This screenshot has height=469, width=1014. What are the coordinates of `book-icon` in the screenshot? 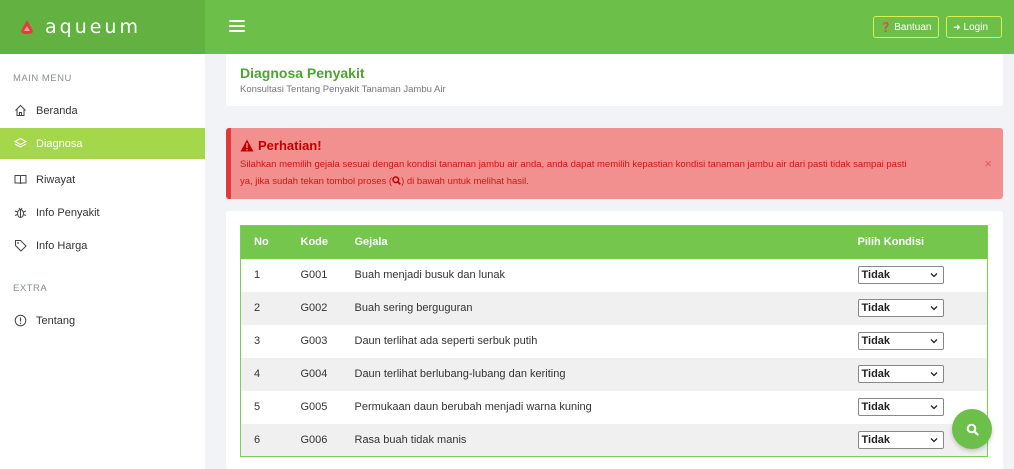 It's located at (20, 180).